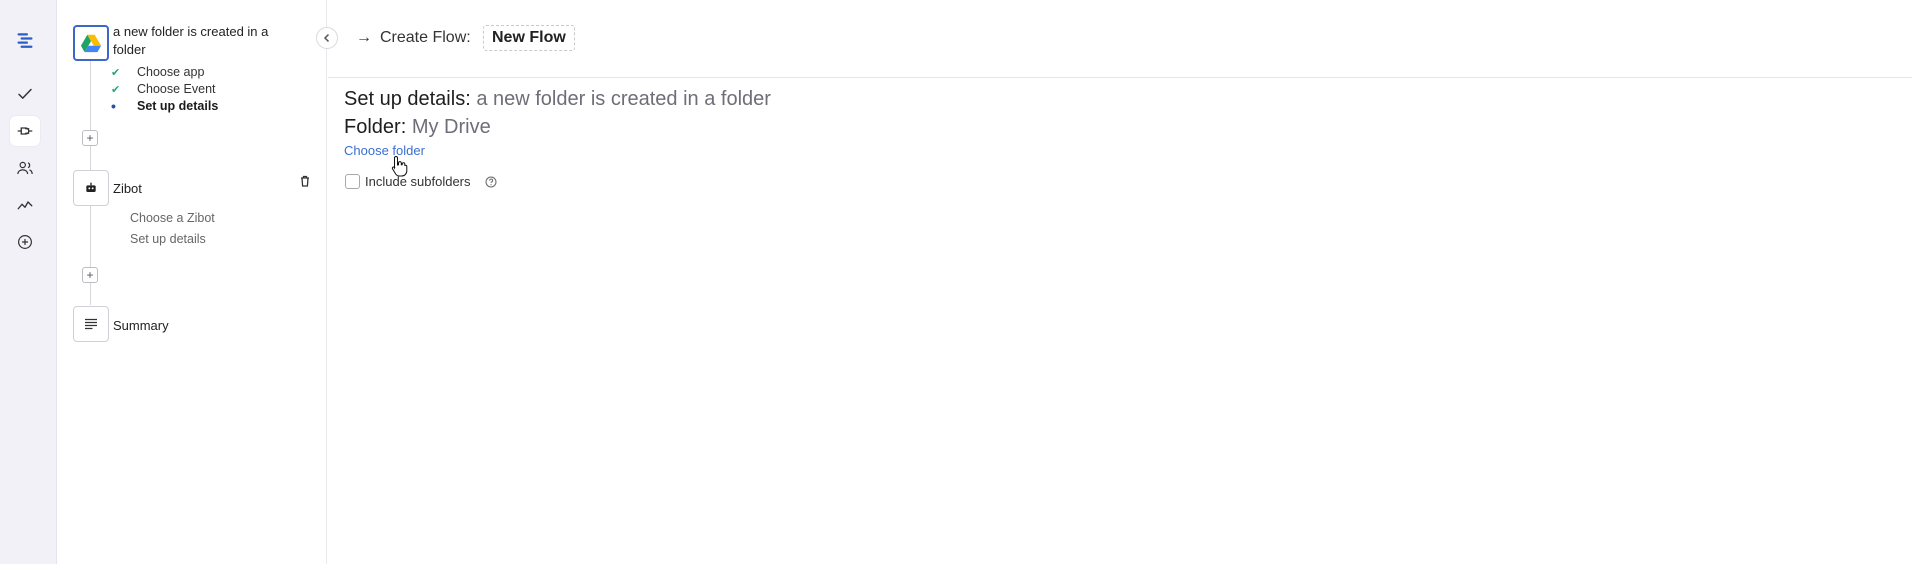 The image size is (1912, 564). I want to click on substep-choose-event: ✔ Choose Event, so click(163, 89).